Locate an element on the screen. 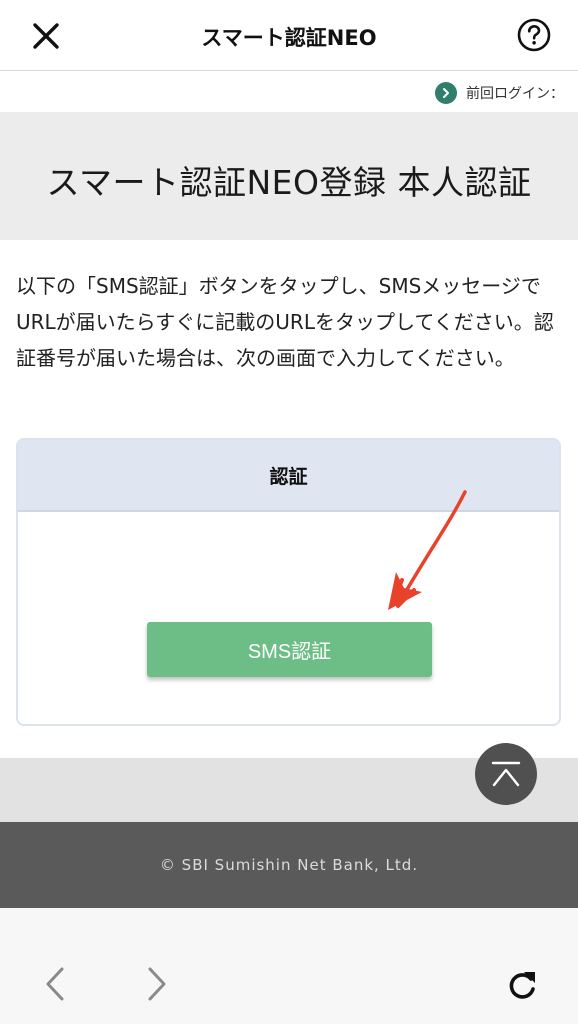  chevron-left-icon is located at coordinates (55, 984).